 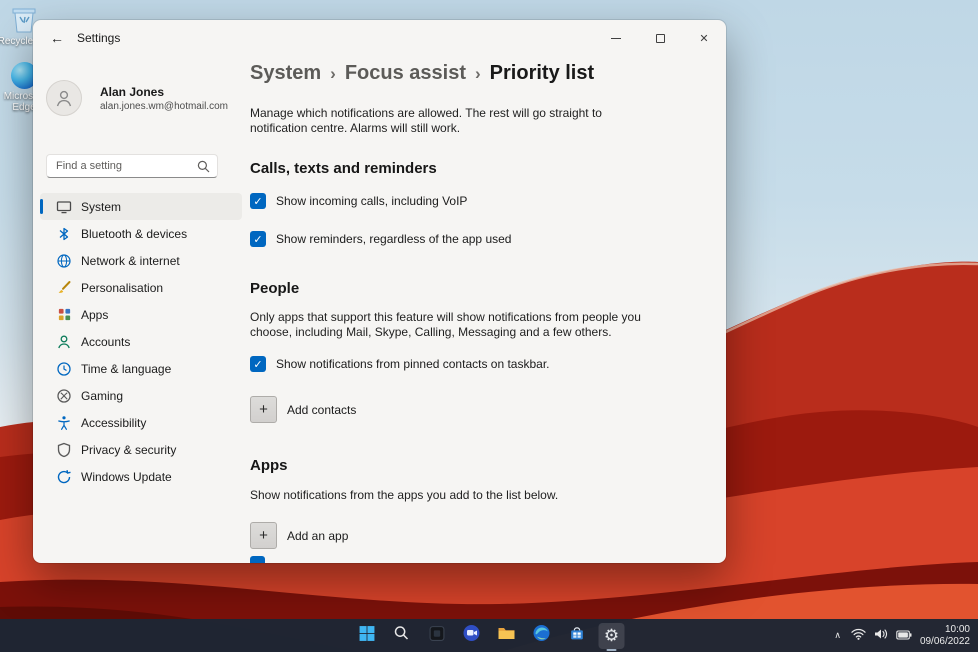 What do you see at coordinates (64, 315) in the screenshot?
I see `apps-grid-icon` at bounding box center [64, 315].